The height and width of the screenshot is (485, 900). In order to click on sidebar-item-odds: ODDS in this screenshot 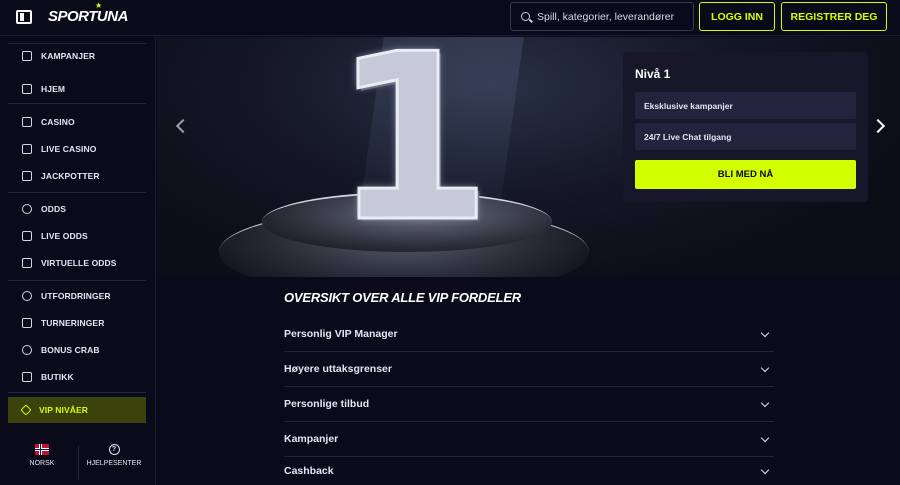, I will do `click(77, 209)`.